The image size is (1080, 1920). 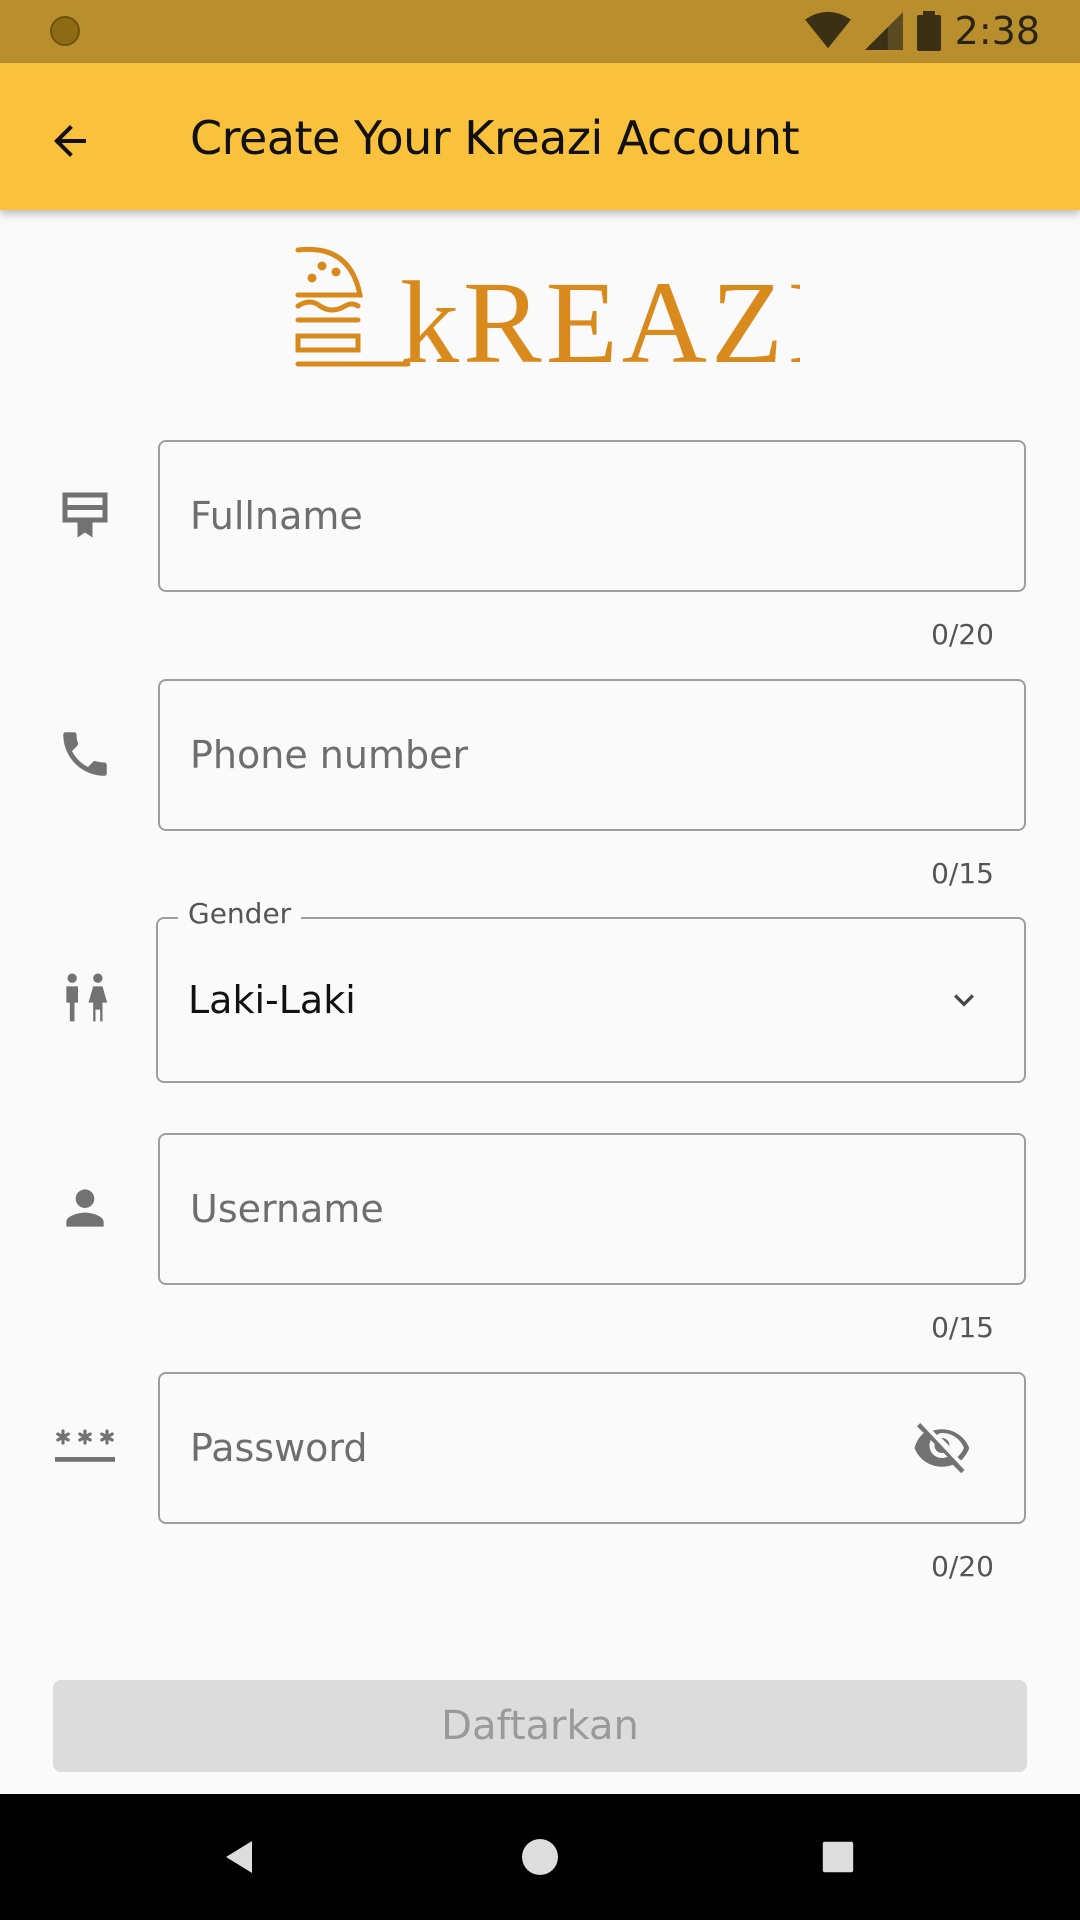 What do you see at coordinates (591, 990) in the screenshot?
I see `gender-select: Gender Laki-Laki` at bounding box center [591, 990].